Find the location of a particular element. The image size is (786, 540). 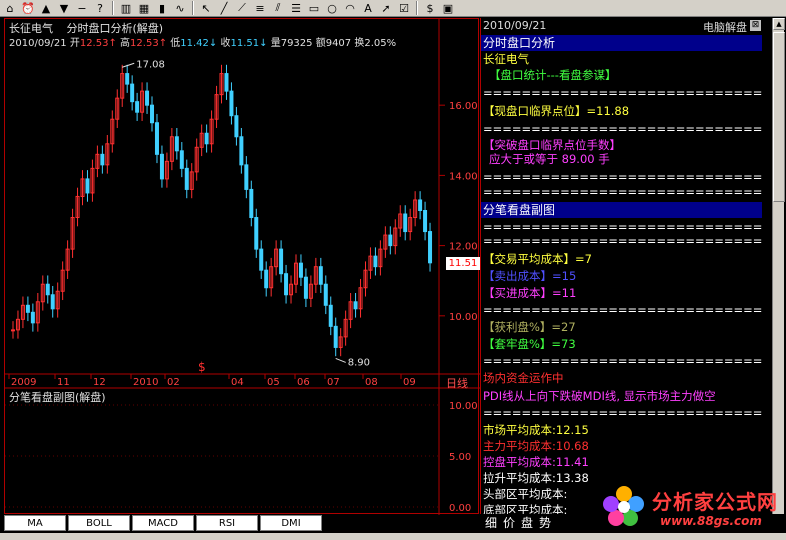

open-value: 12.53 is located at coordinates (94, 43).